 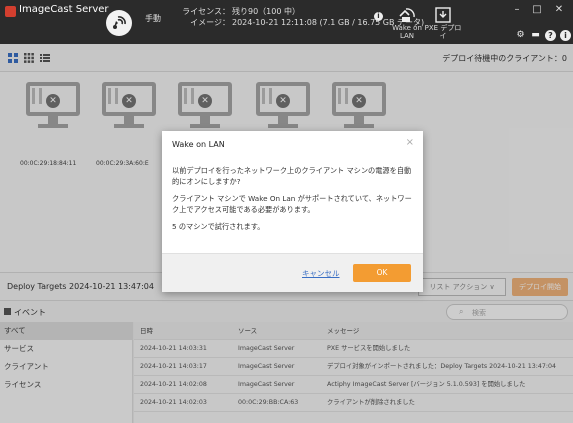 I want to click on folder-icon: ▬, so click(x=535, y=35).